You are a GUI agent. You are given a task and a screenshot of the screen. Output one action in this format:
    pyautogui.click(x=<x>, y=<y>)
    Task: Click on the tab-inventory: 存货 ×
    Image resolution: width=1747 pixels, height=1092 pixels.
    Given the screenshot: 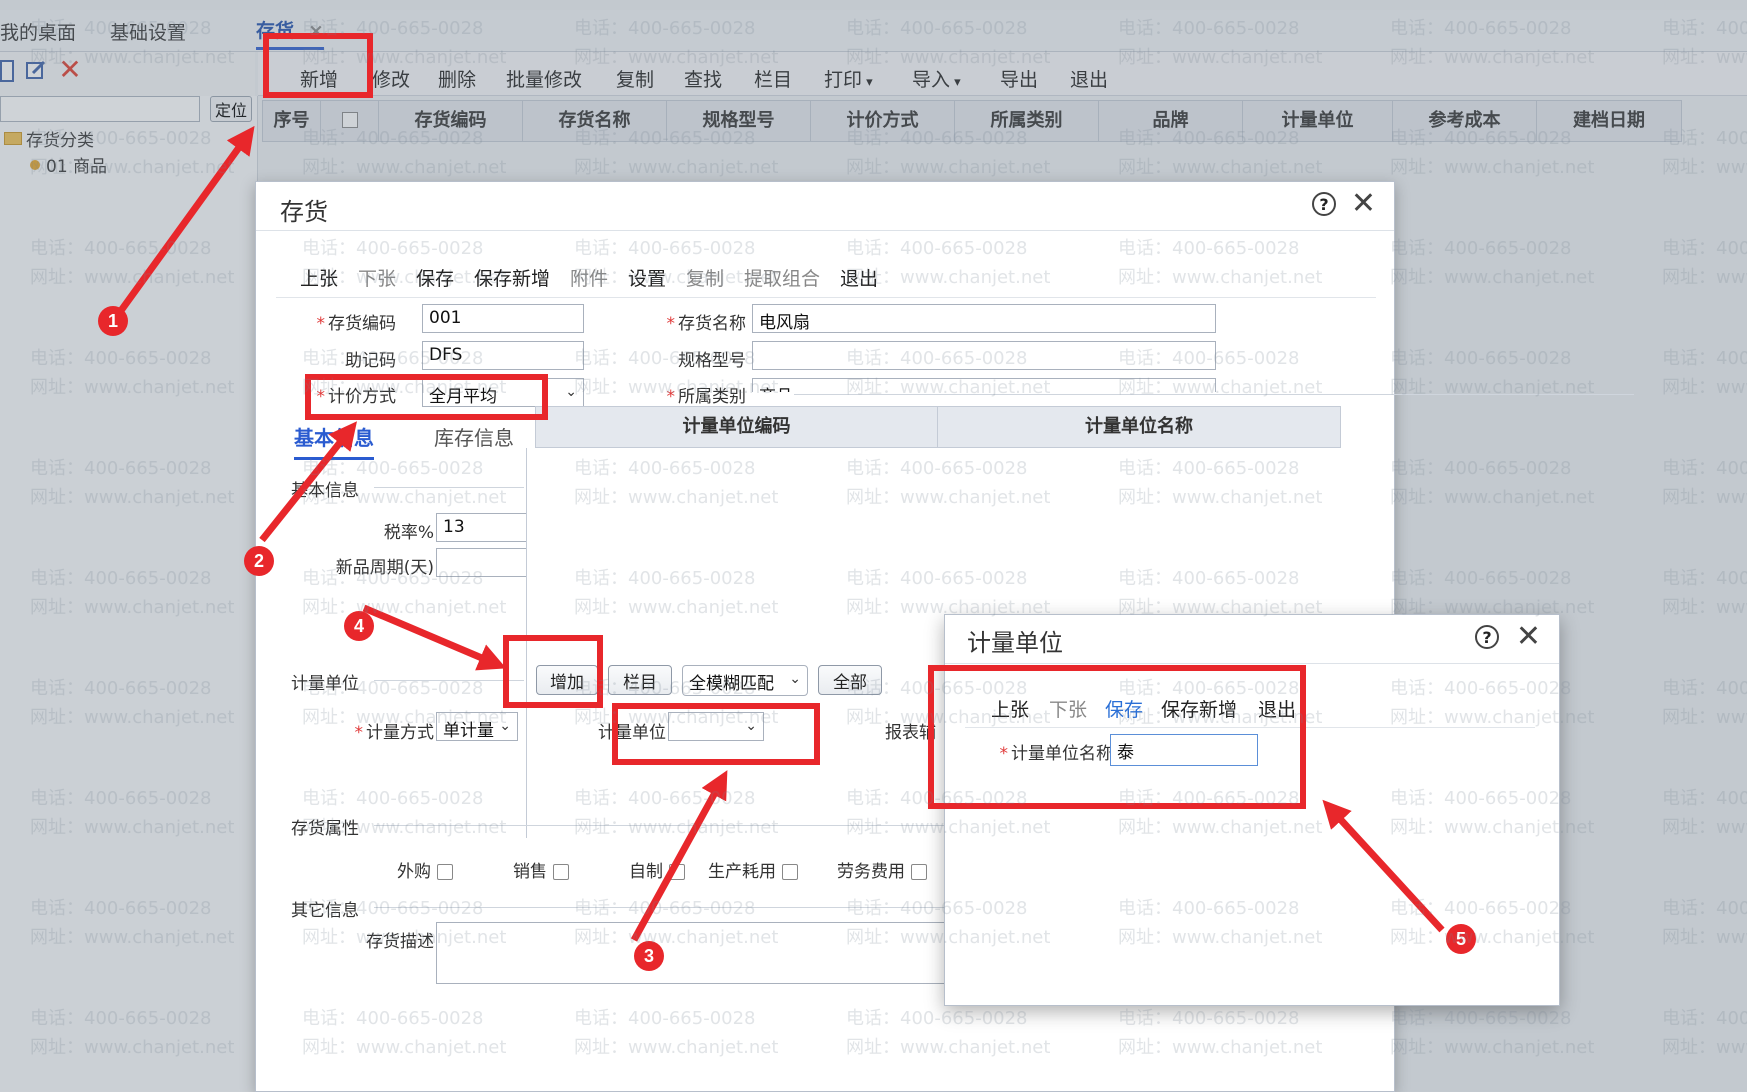 What is the action you would take?
    pyautogui.click(x=290, y=33)
    